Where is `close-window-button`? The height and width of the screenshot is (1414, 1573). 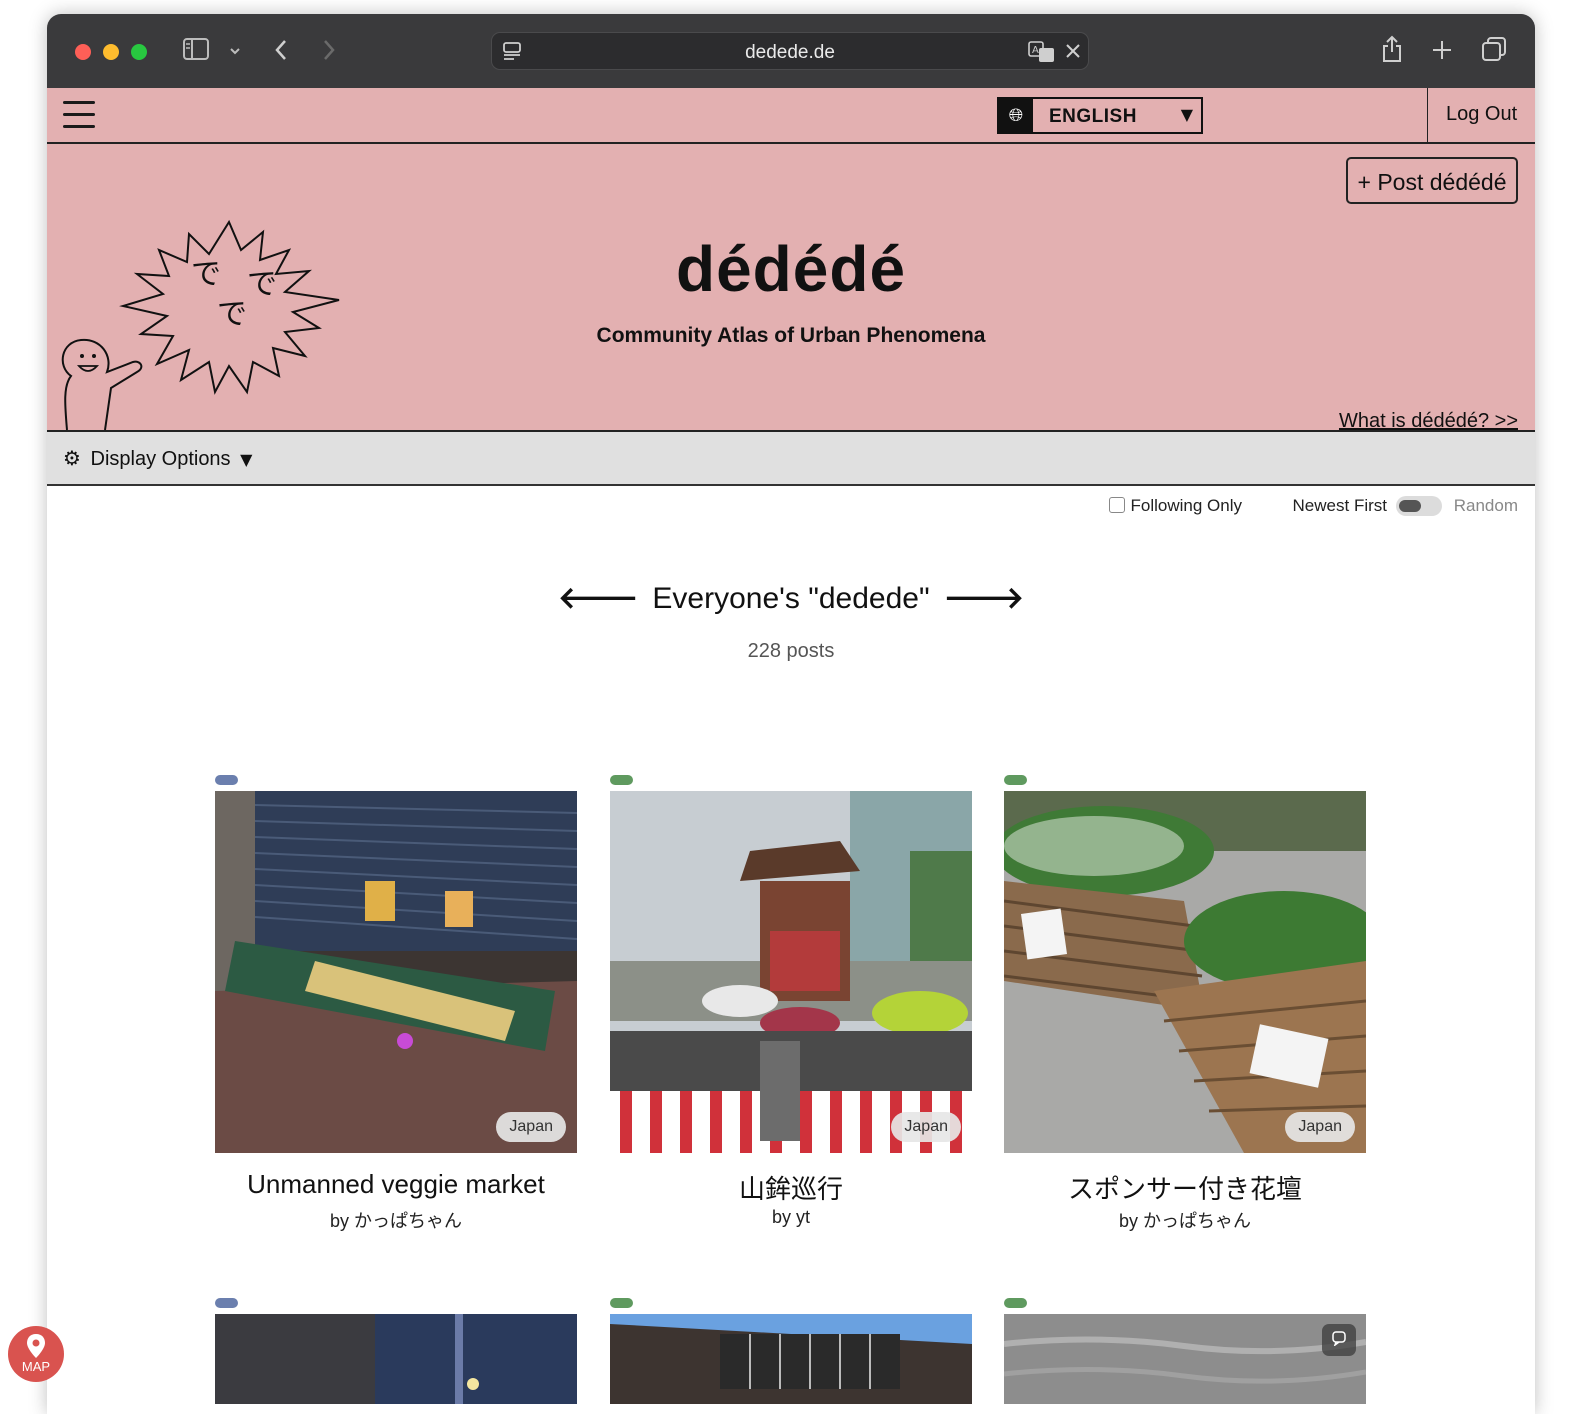
close-window-button is located at coordinates (83, 52).